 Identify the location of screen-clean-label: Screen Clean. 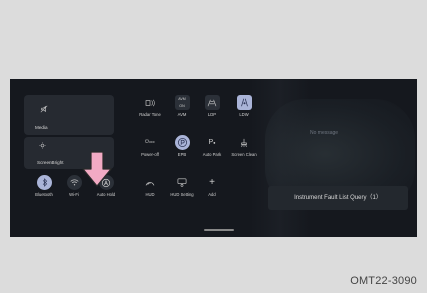
(244, 154).